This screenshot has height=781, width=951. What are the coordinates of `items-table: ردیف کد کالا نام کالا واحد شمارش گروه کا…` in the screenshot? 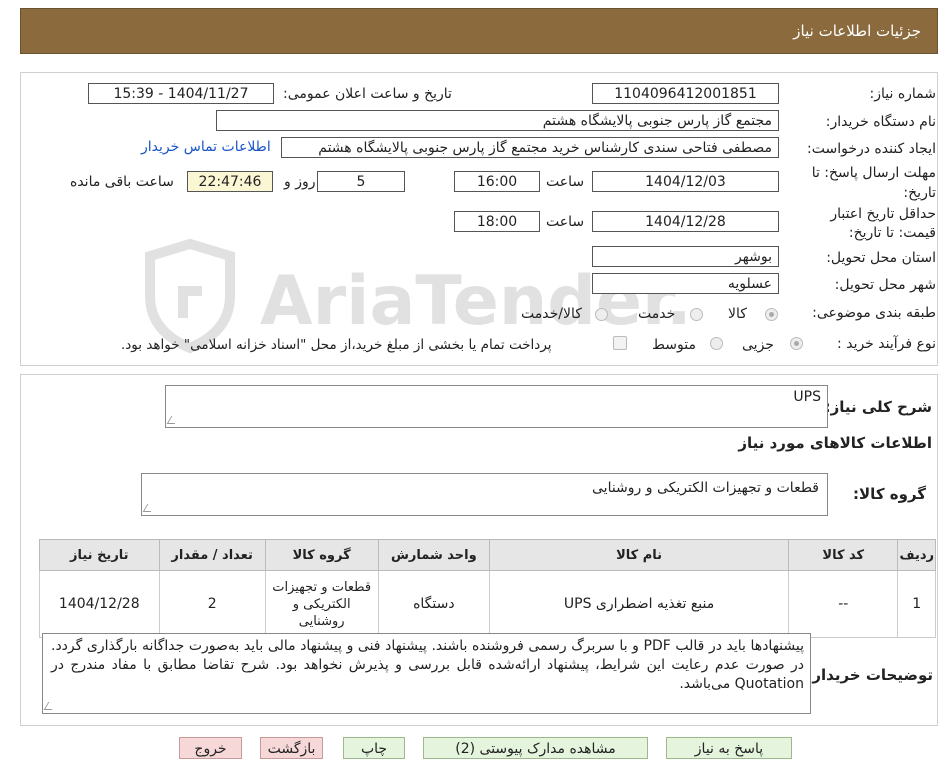 It's located at (487, 588).